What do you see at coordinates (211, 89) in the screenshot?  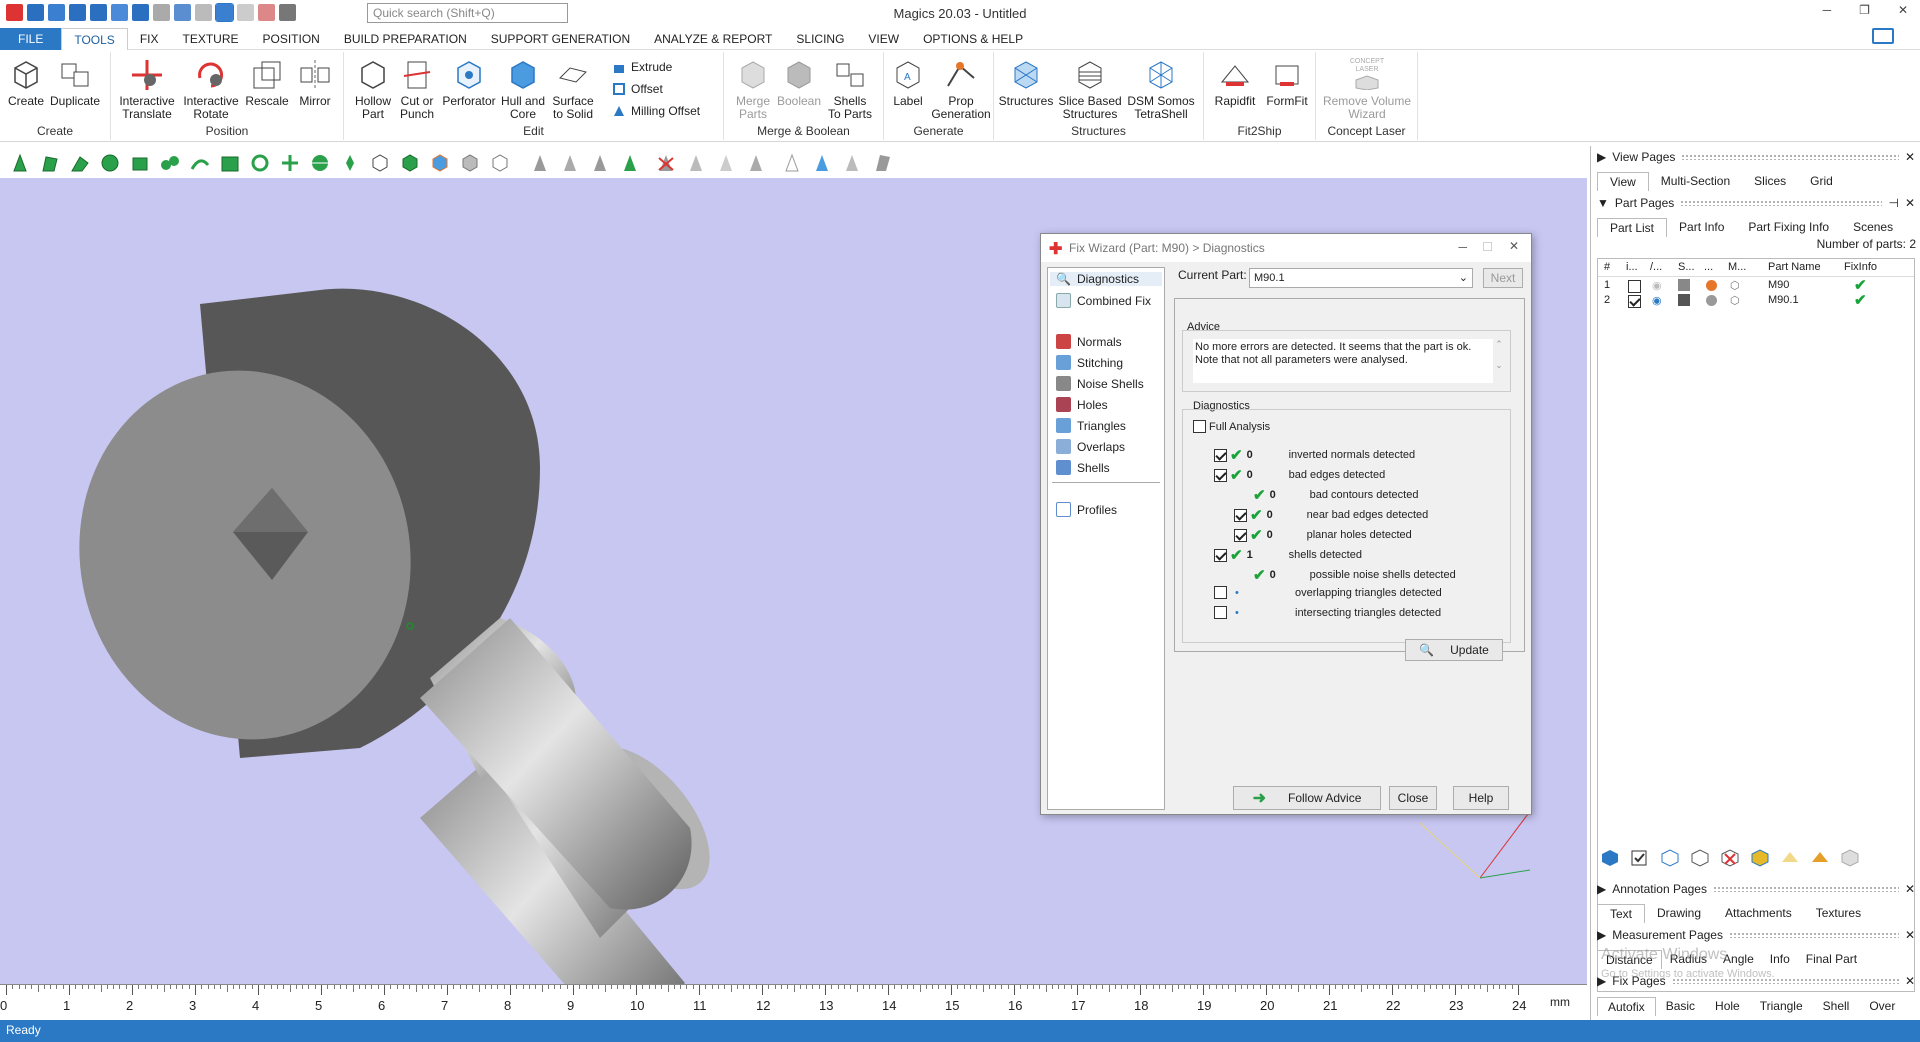 I see `interactive-rotate-button: Interactive Rotate` at bounding box center [211, 89].